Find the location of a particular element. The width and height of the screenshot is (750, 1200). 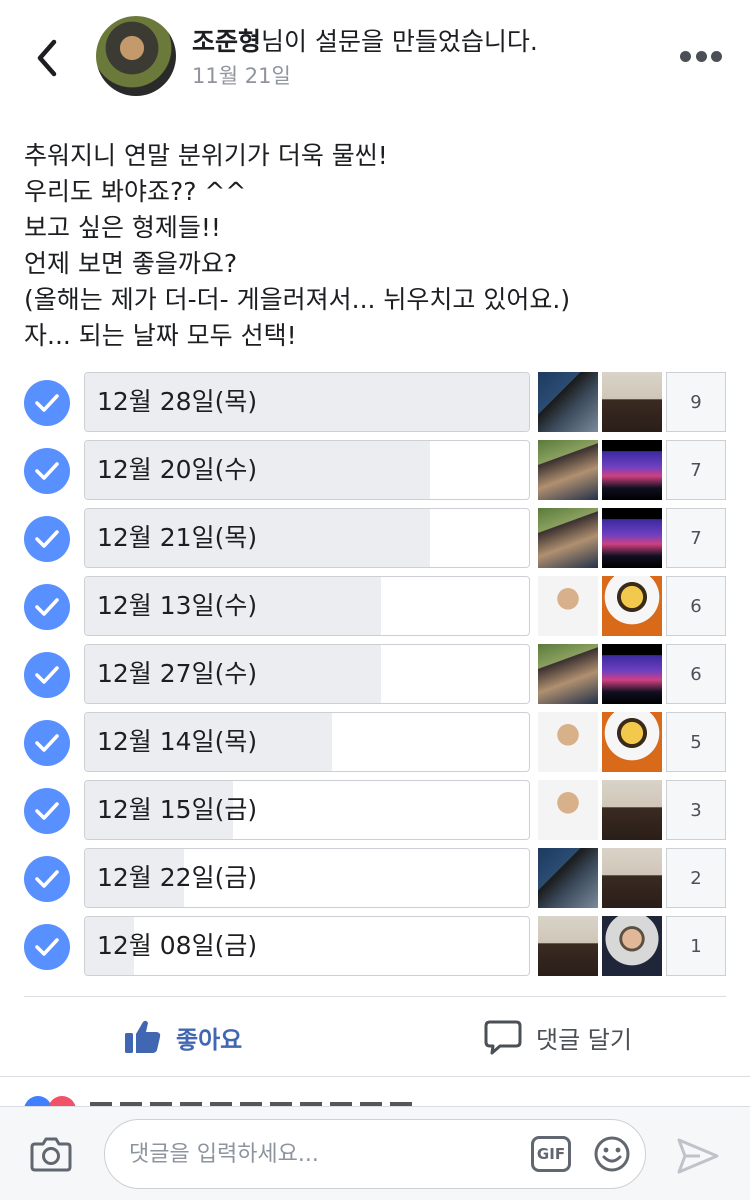

gif-button: GIF is located at coordinates (551, 1154).